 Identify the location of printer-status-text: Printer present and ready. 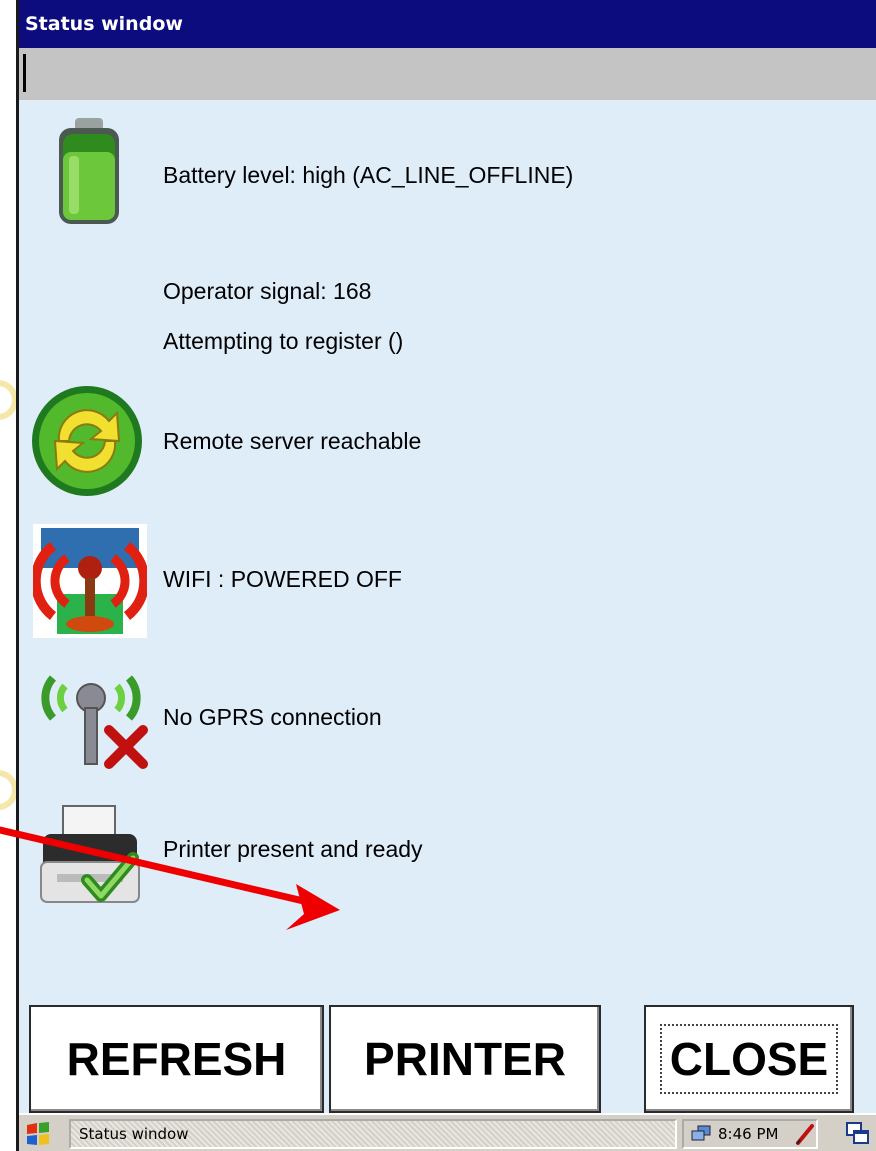
(293, 849).